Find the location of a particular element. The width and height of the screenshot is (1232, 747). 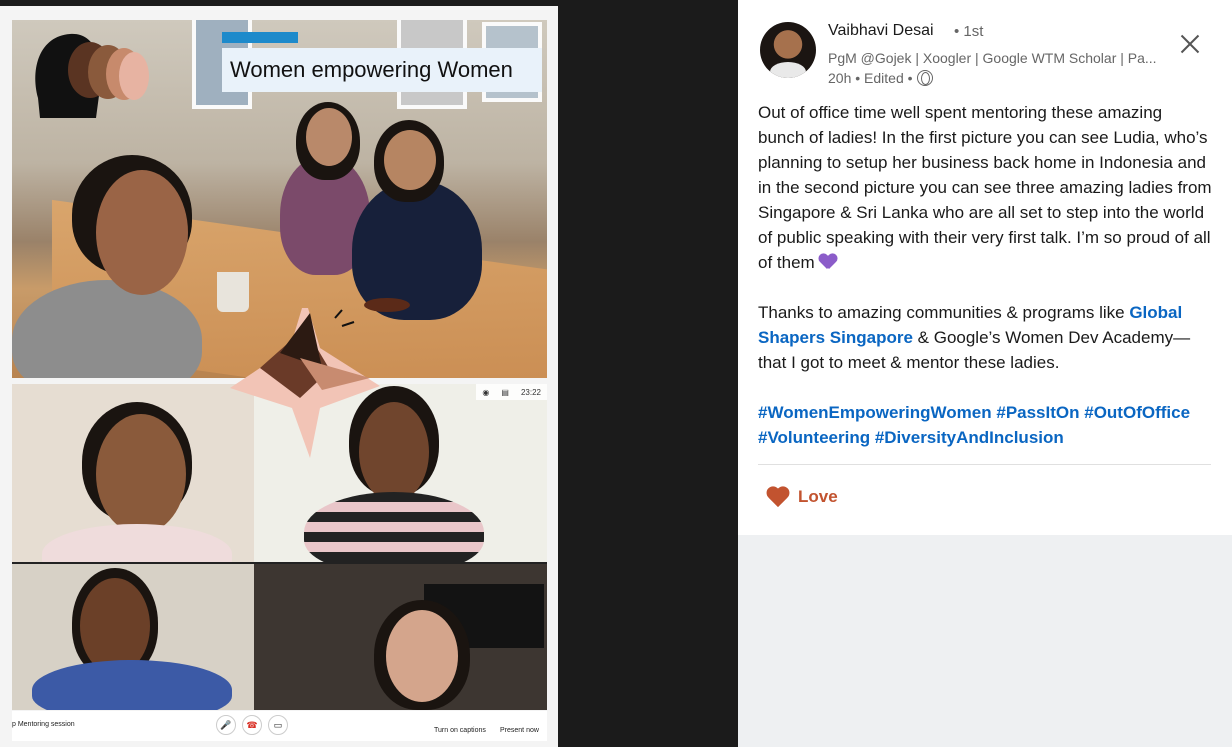

divider is located at coordinates (984, 464).